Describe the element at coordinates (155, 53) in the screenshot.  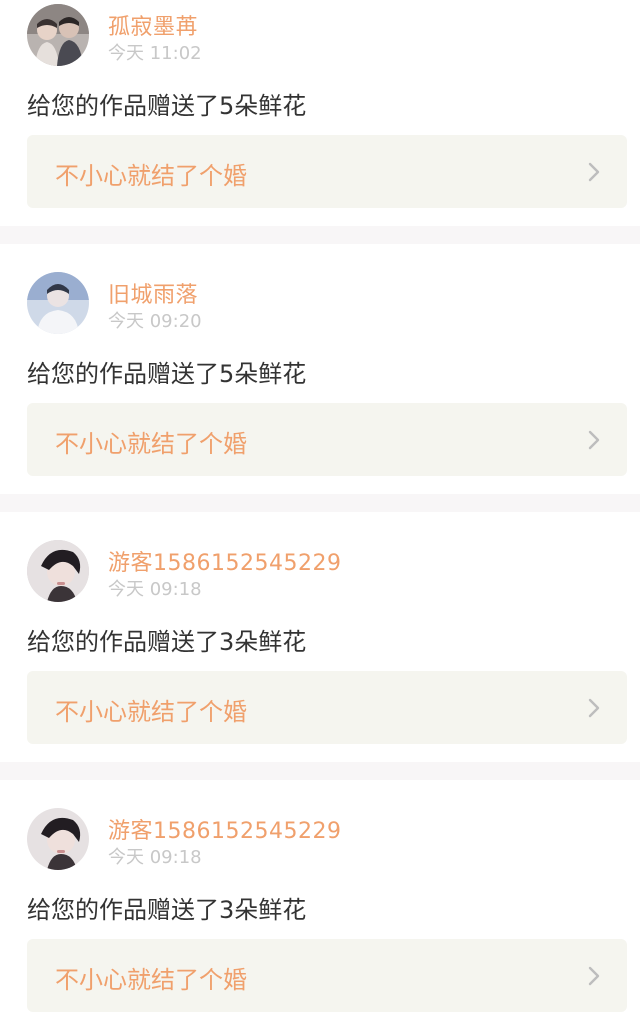
I see `timestamp: 今天 11:02` at that location.